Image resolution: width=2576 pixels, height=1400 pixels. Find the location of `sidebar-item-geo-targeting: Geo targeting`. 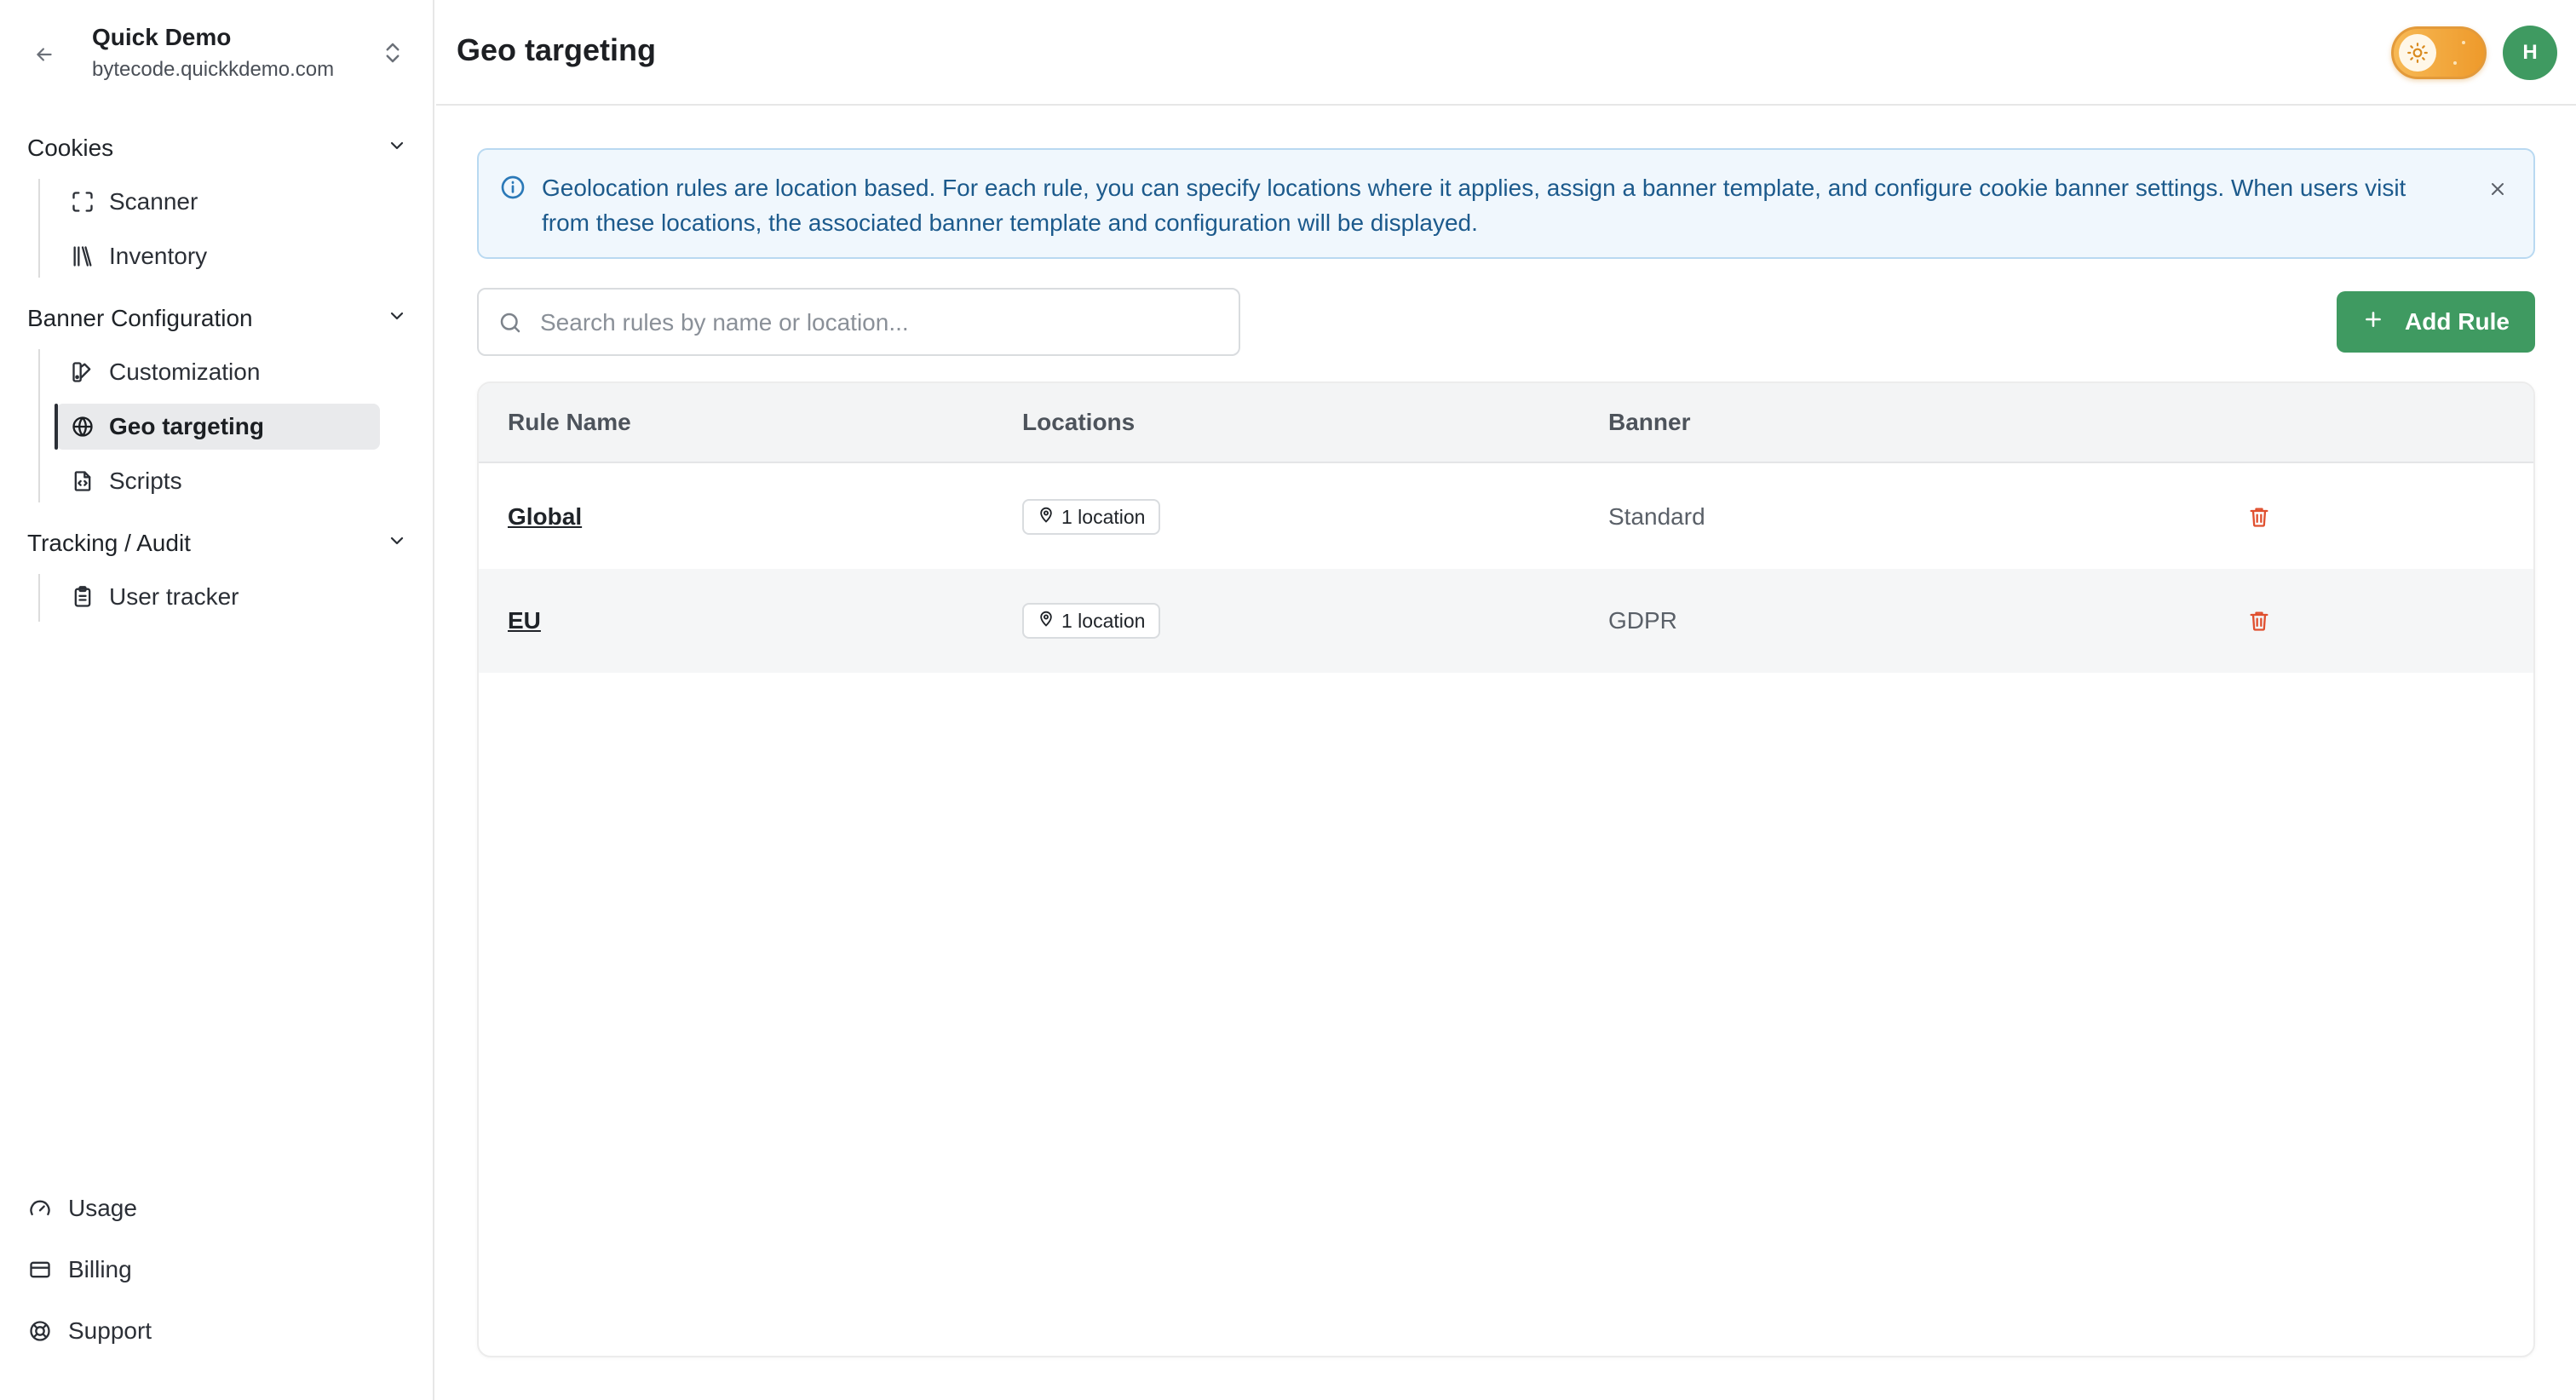

sidebar-item-geo-targeting: Geo targeting is located at coordinates (217, 427).